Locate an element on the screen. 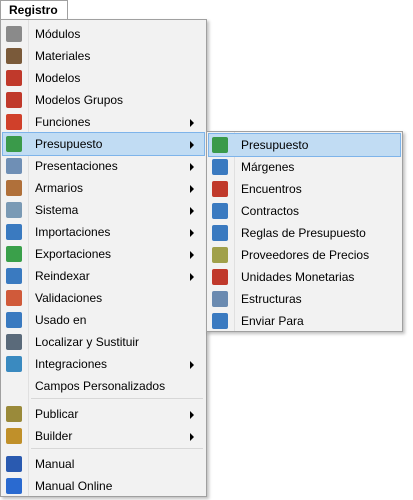  menu-item-usado-en: Usado en is located at coordinates (103, 320).